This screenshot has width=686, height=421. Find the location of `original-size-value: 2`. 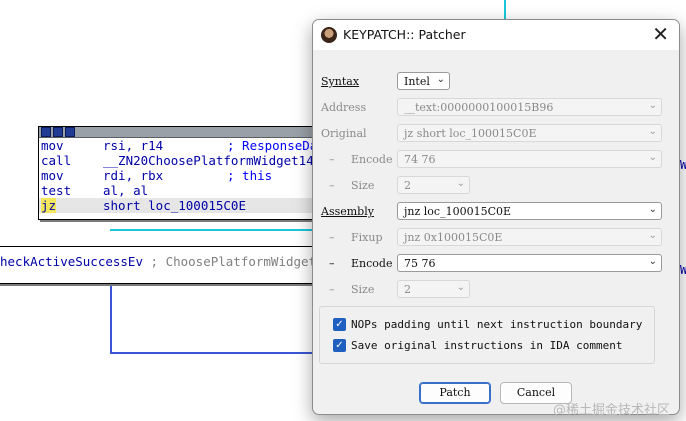

original-size-value: 2 is located at coordinates (407, 185).